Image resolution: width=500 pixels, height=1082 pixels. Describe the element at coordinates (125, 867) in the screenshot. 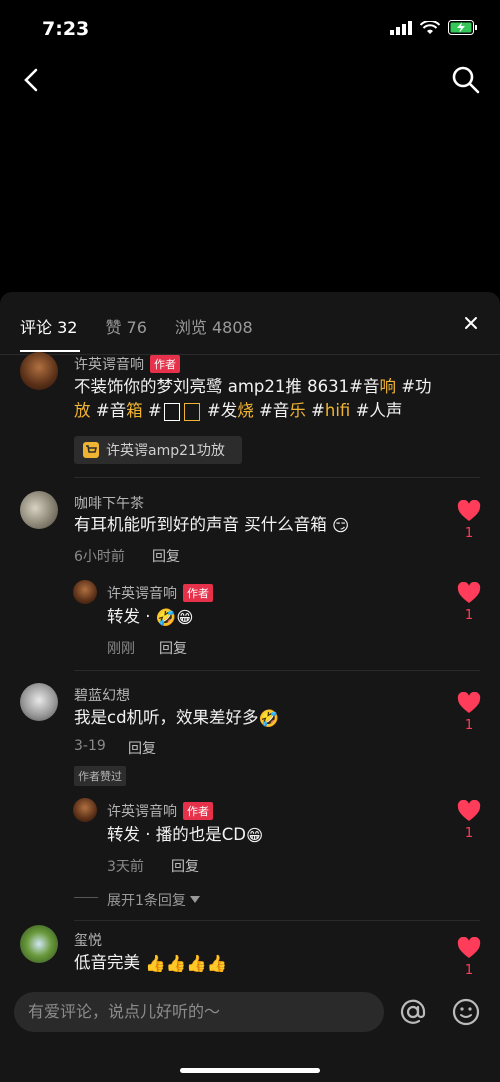

I see `comment-time: 3天前` at that location.